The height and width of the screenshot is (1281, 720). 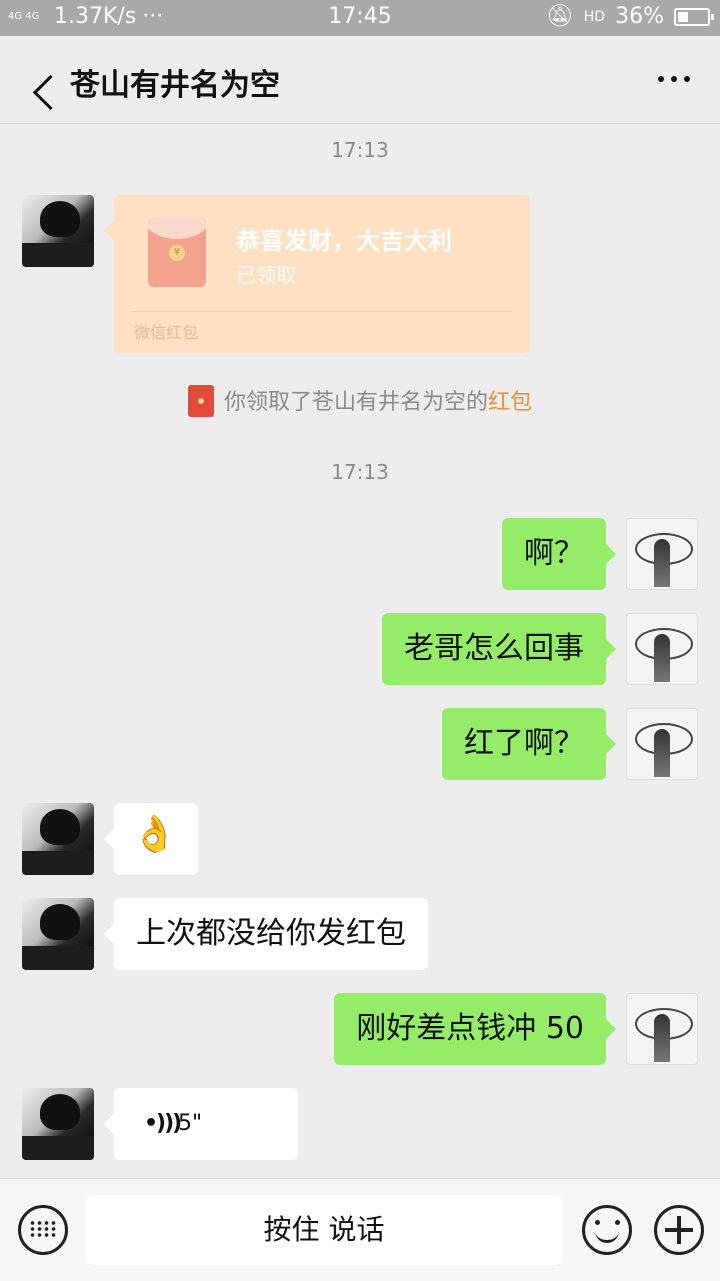 What do you see at coordinates (674, 79) in the screenshot?
I see `more-options-icon` at bounding box center [674, 79].